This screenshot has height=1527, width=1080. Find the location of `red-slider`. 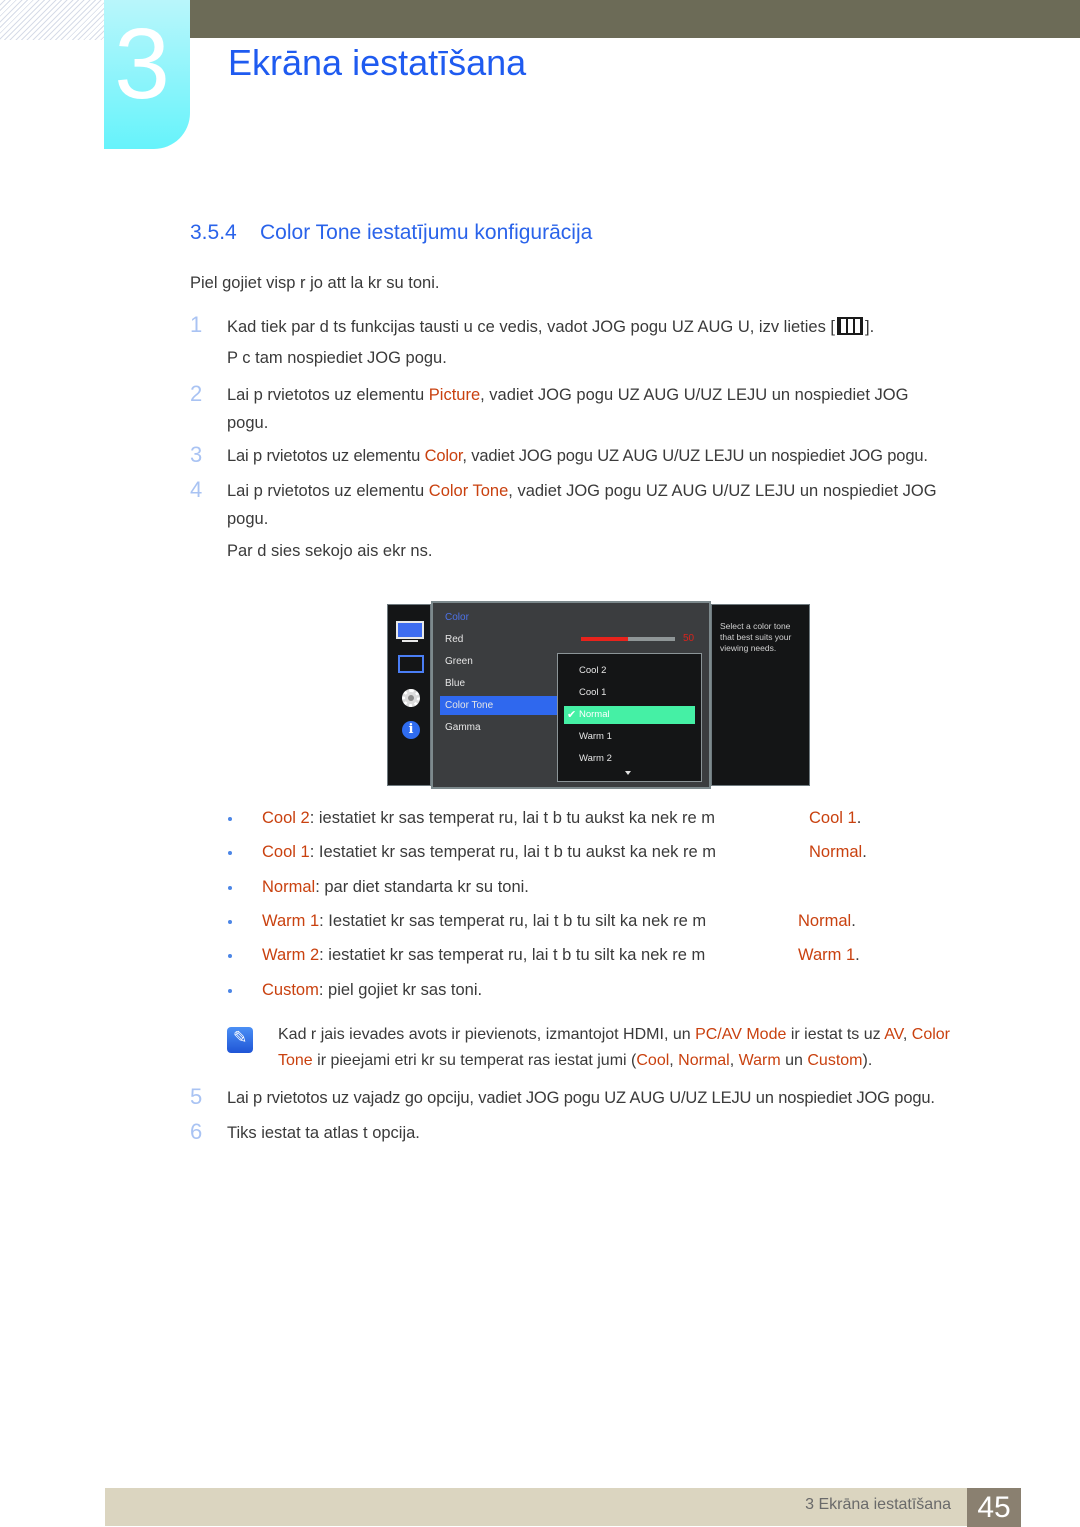

red-slider is located at coordinates (628, 639).